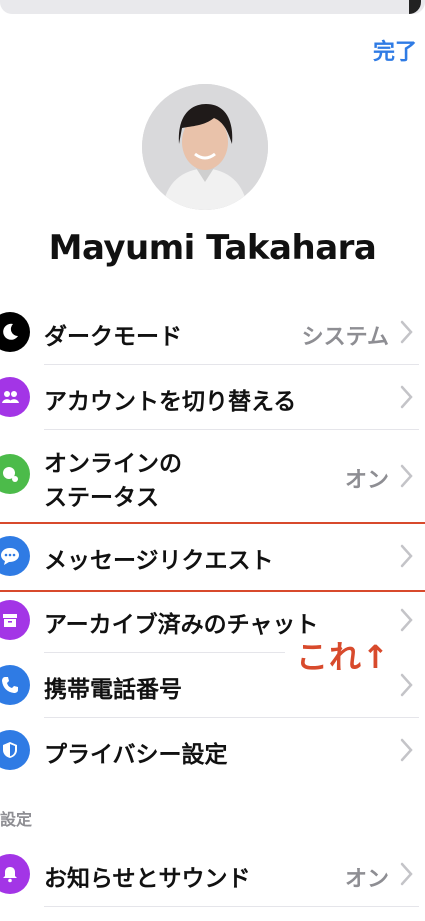  What do you see at coordinates (15, 474) in the screenshot?
I see `online-status-icon` at bounding box center [15, 474].